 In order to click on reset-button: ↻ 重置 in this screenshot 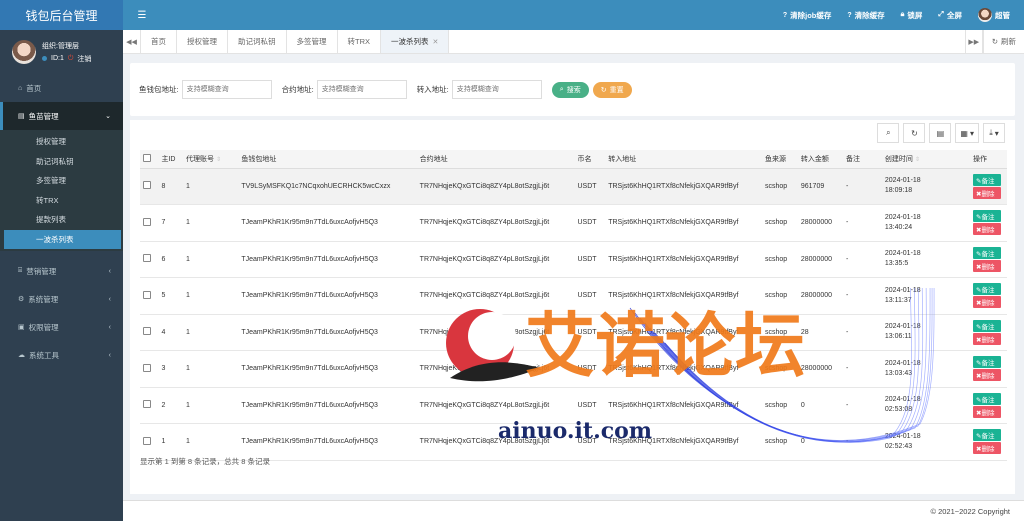, I will do `click(612, 89)`.